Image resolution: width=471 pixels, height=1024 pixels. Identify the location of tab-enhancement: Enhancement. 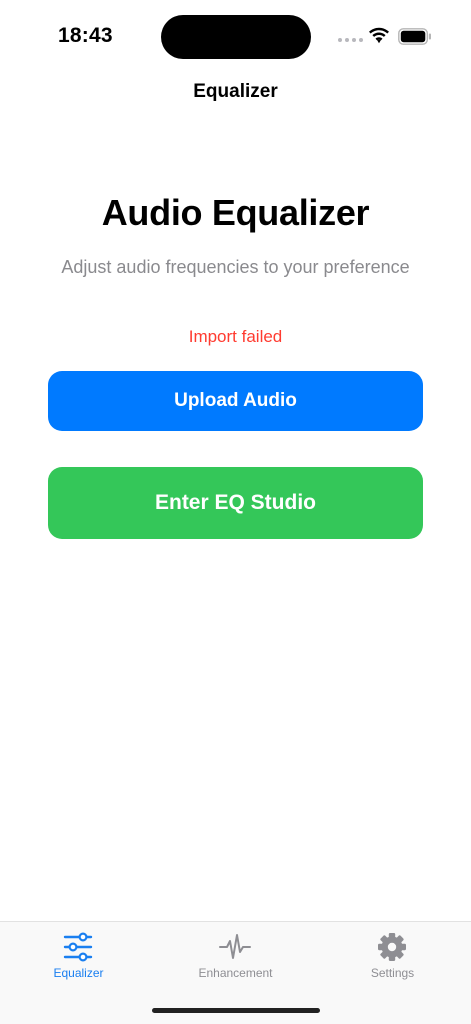
(235, 957).